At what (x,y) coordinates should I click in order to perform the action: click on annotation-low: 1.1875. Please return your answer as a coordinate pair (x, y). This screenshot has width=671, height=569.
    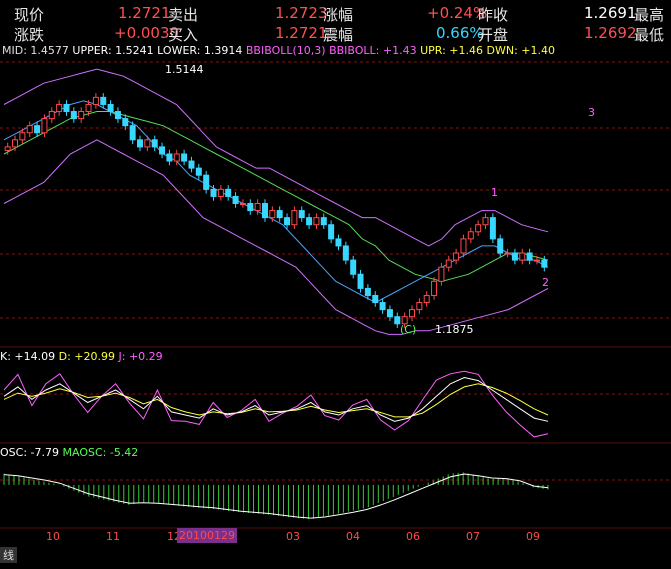
    Looking at the image, I should click on (454, 329).